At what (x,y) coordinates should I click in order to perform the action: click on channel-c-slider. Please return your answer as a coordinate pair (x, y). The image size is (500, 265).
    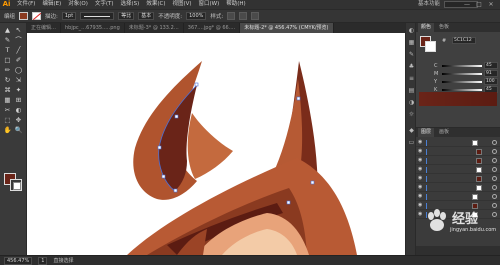
    Looking at the image, I should click on (462, 66).